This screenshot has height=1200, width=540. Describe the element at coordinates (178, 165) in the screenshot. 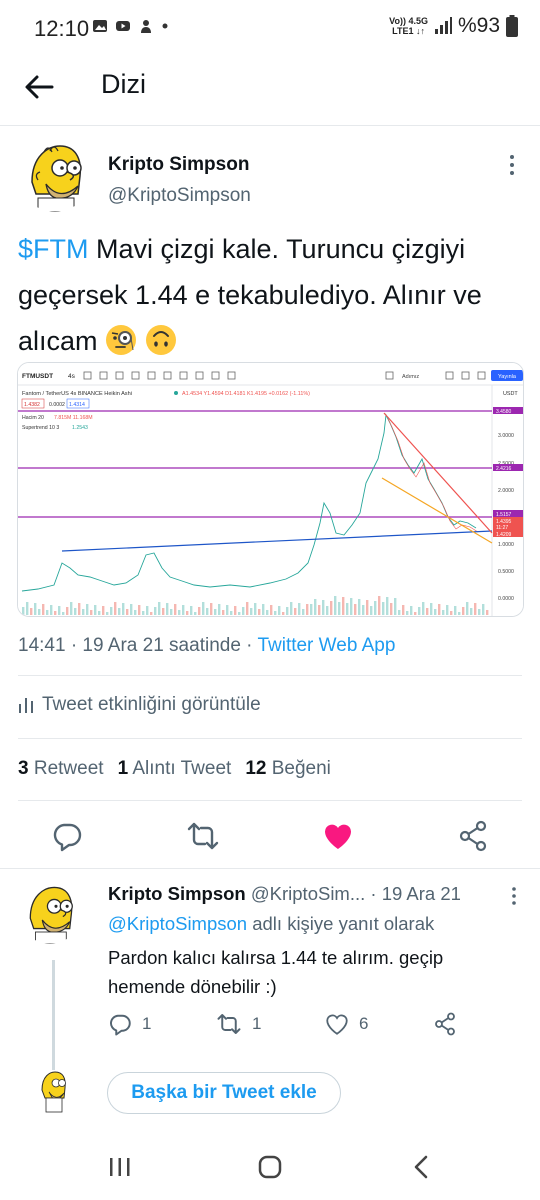

I see `author-name: Kripto Simpson` at that location.